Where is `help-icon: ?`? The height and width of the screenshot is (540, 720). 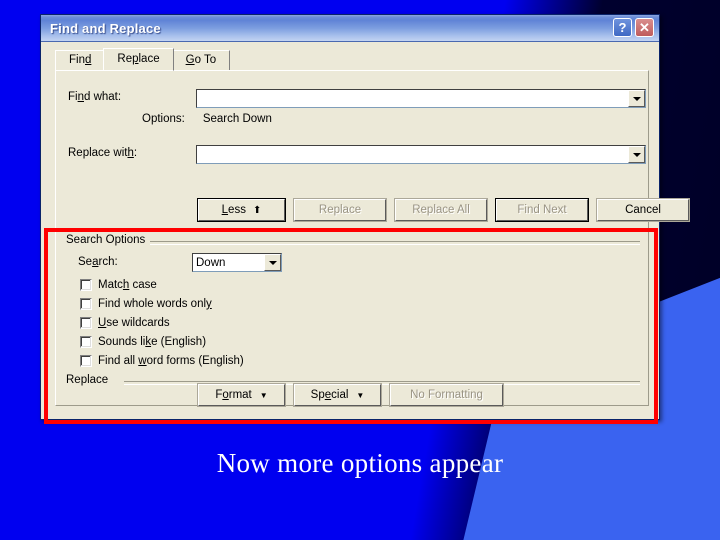 help-icon: ? is located at coordinates (622, 27).